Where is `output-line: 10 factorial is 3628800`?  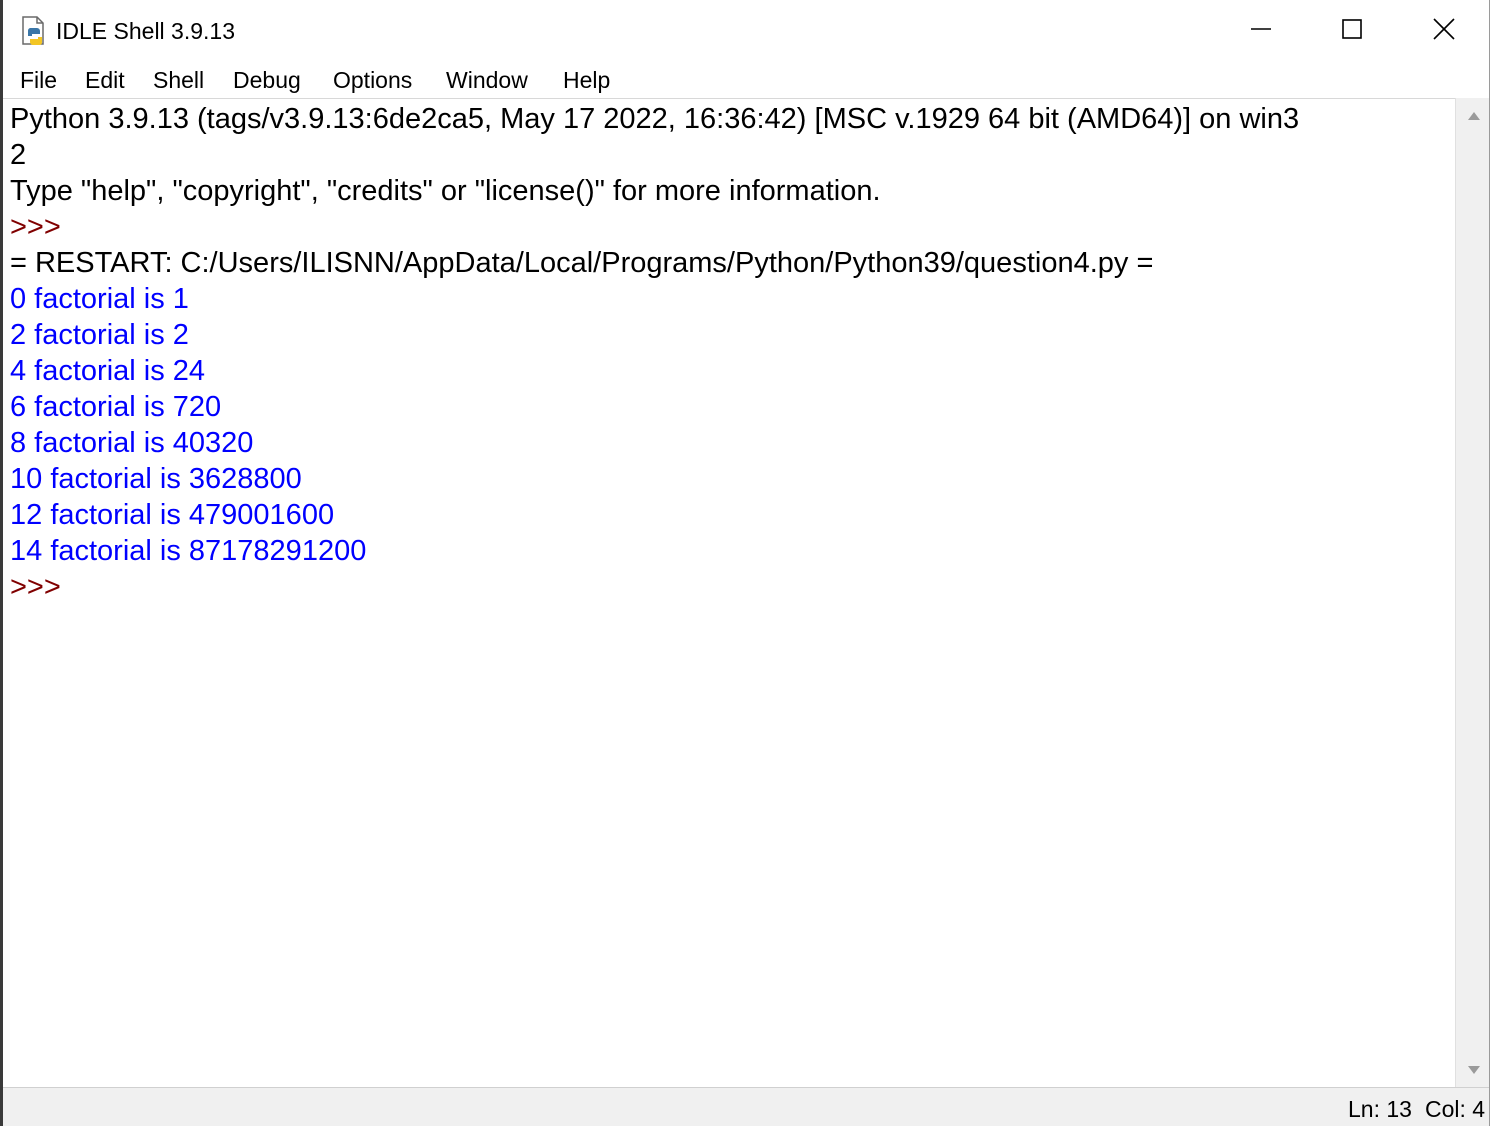
output-line: 10 factorial is 3628800 is located at coordinates (156, 479).